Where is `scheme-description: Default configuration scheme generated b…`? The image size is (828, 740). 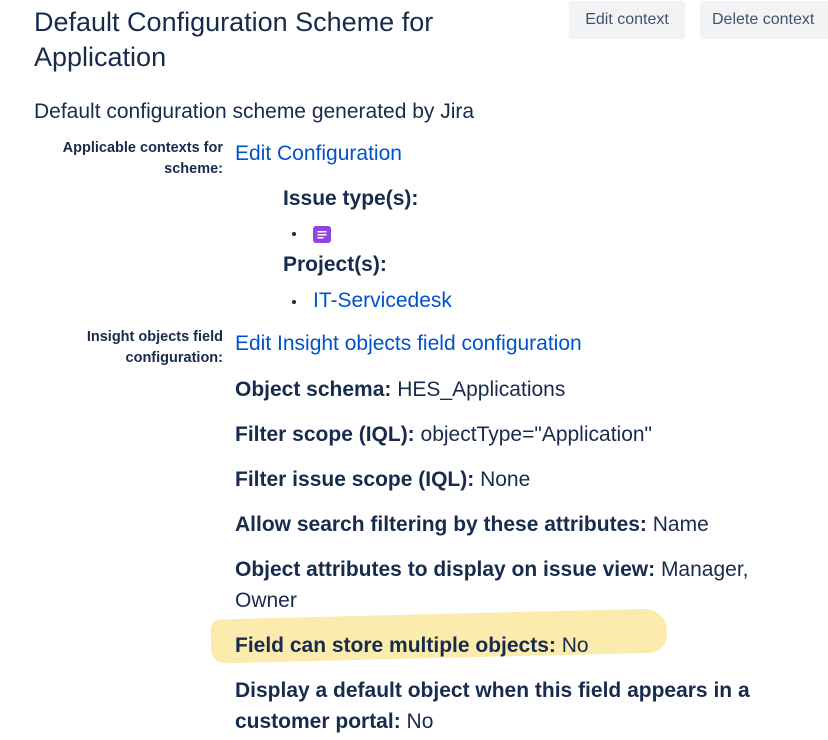
scheme-description: Default configuration scheme generated b… is located at coordinates (254, 111).